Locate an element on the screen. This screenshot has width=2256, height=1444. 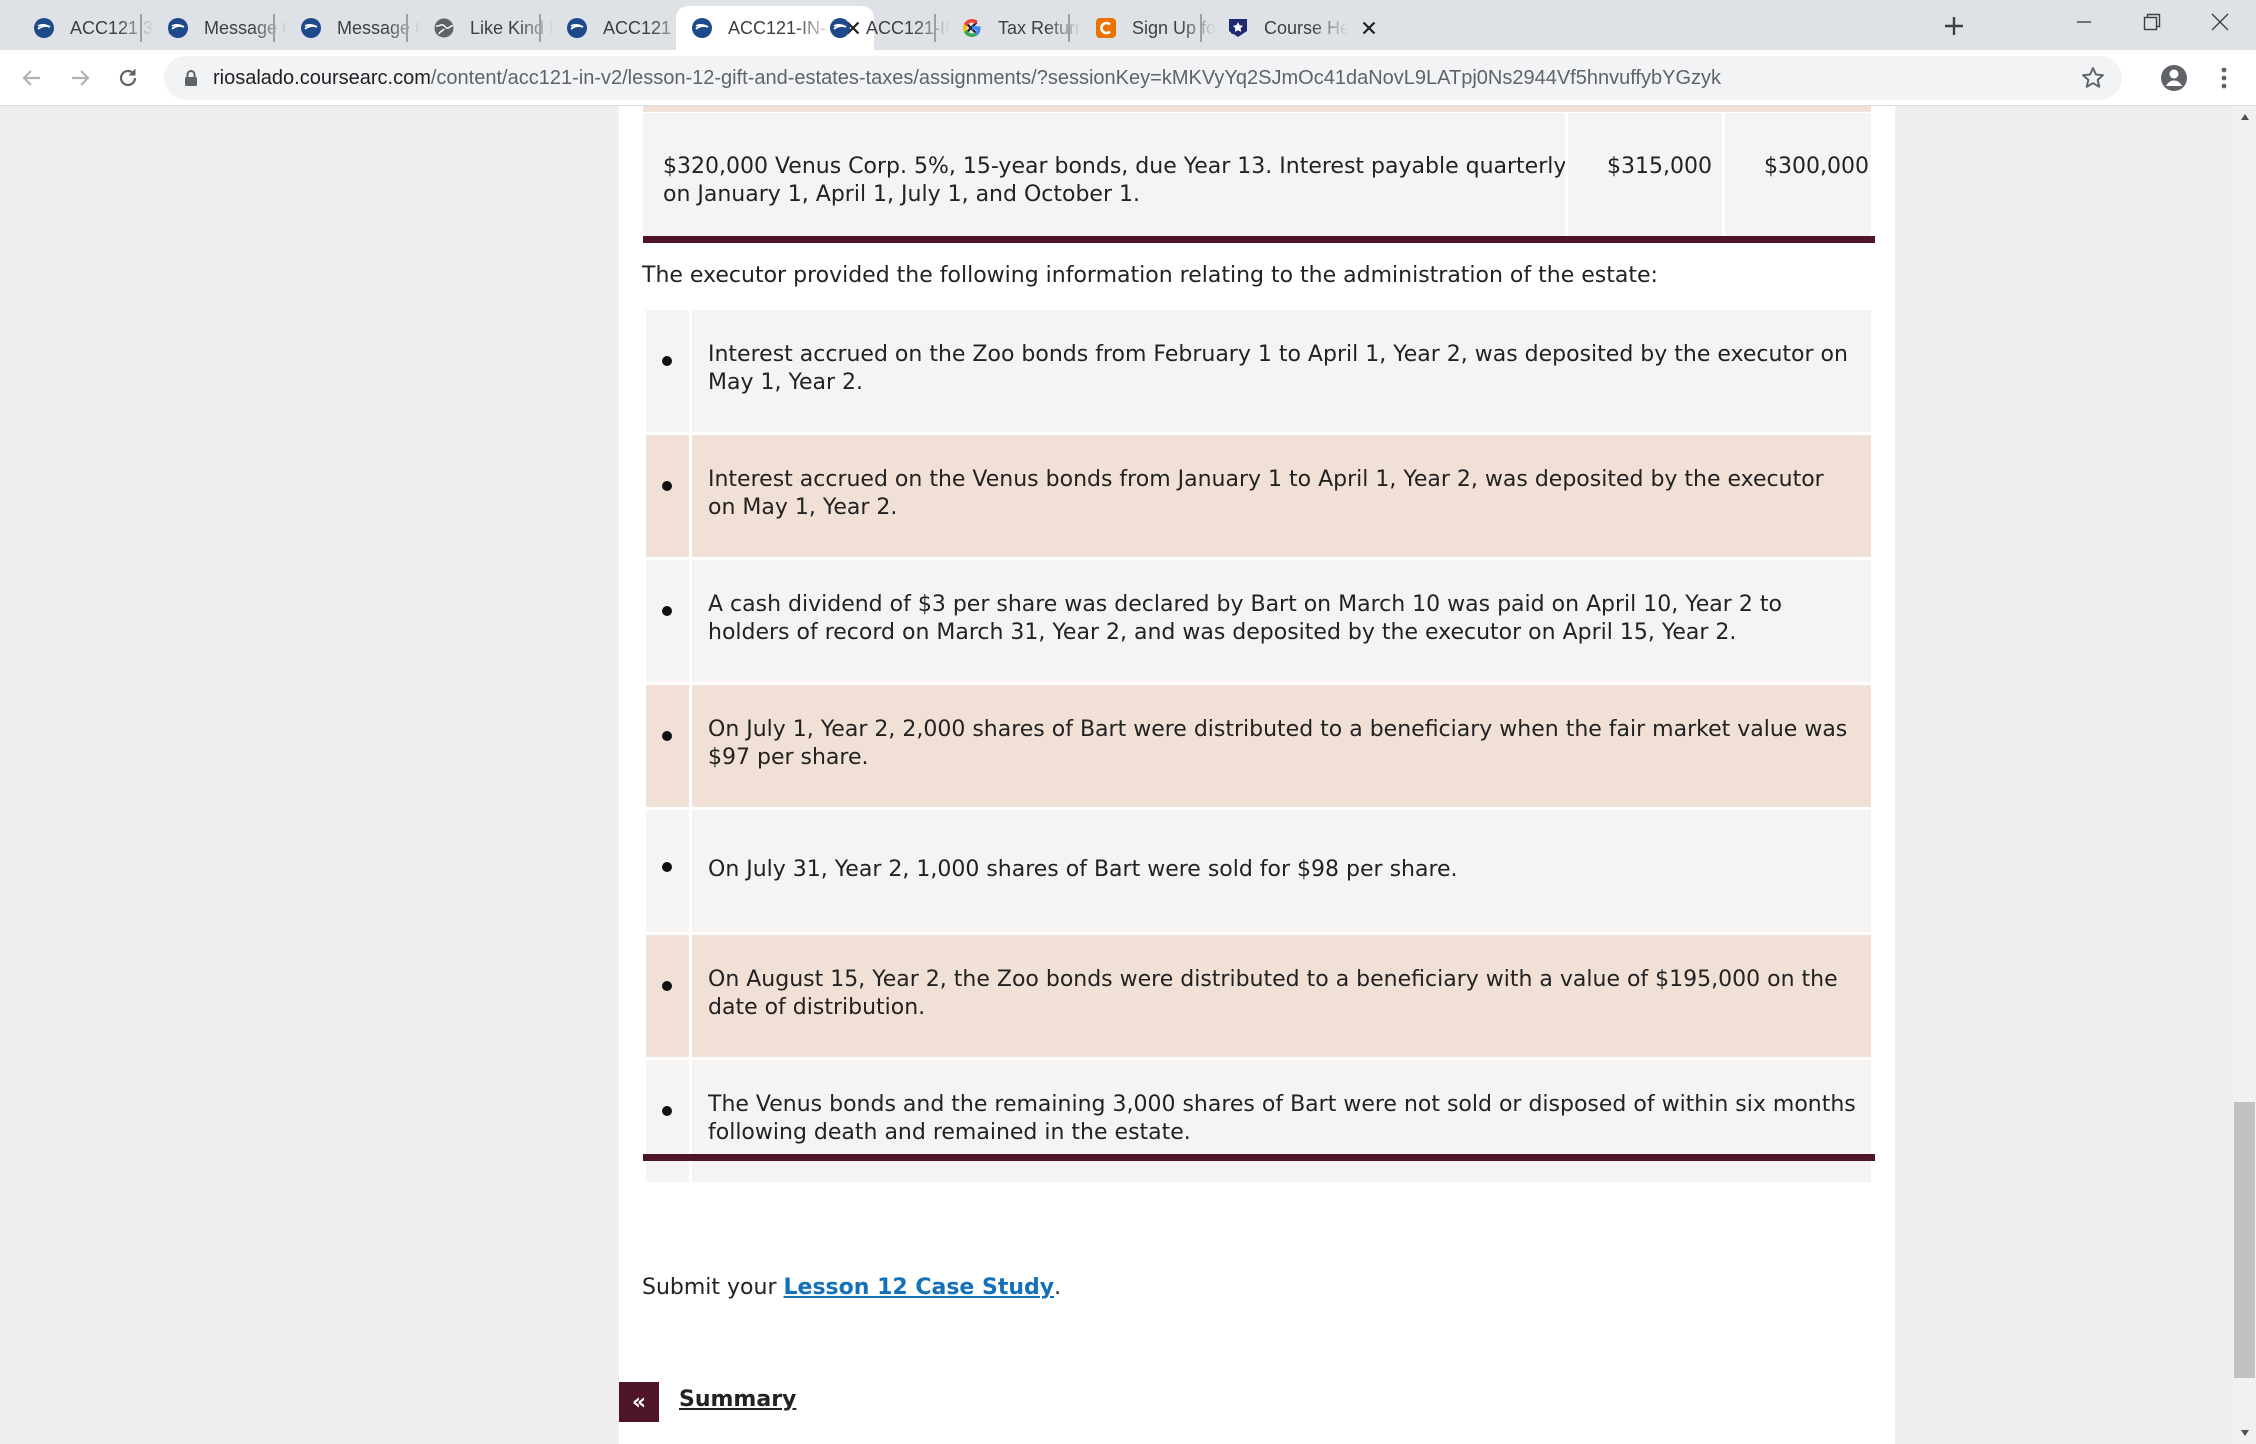
minimize-button is located at coordinates (2084, 22).